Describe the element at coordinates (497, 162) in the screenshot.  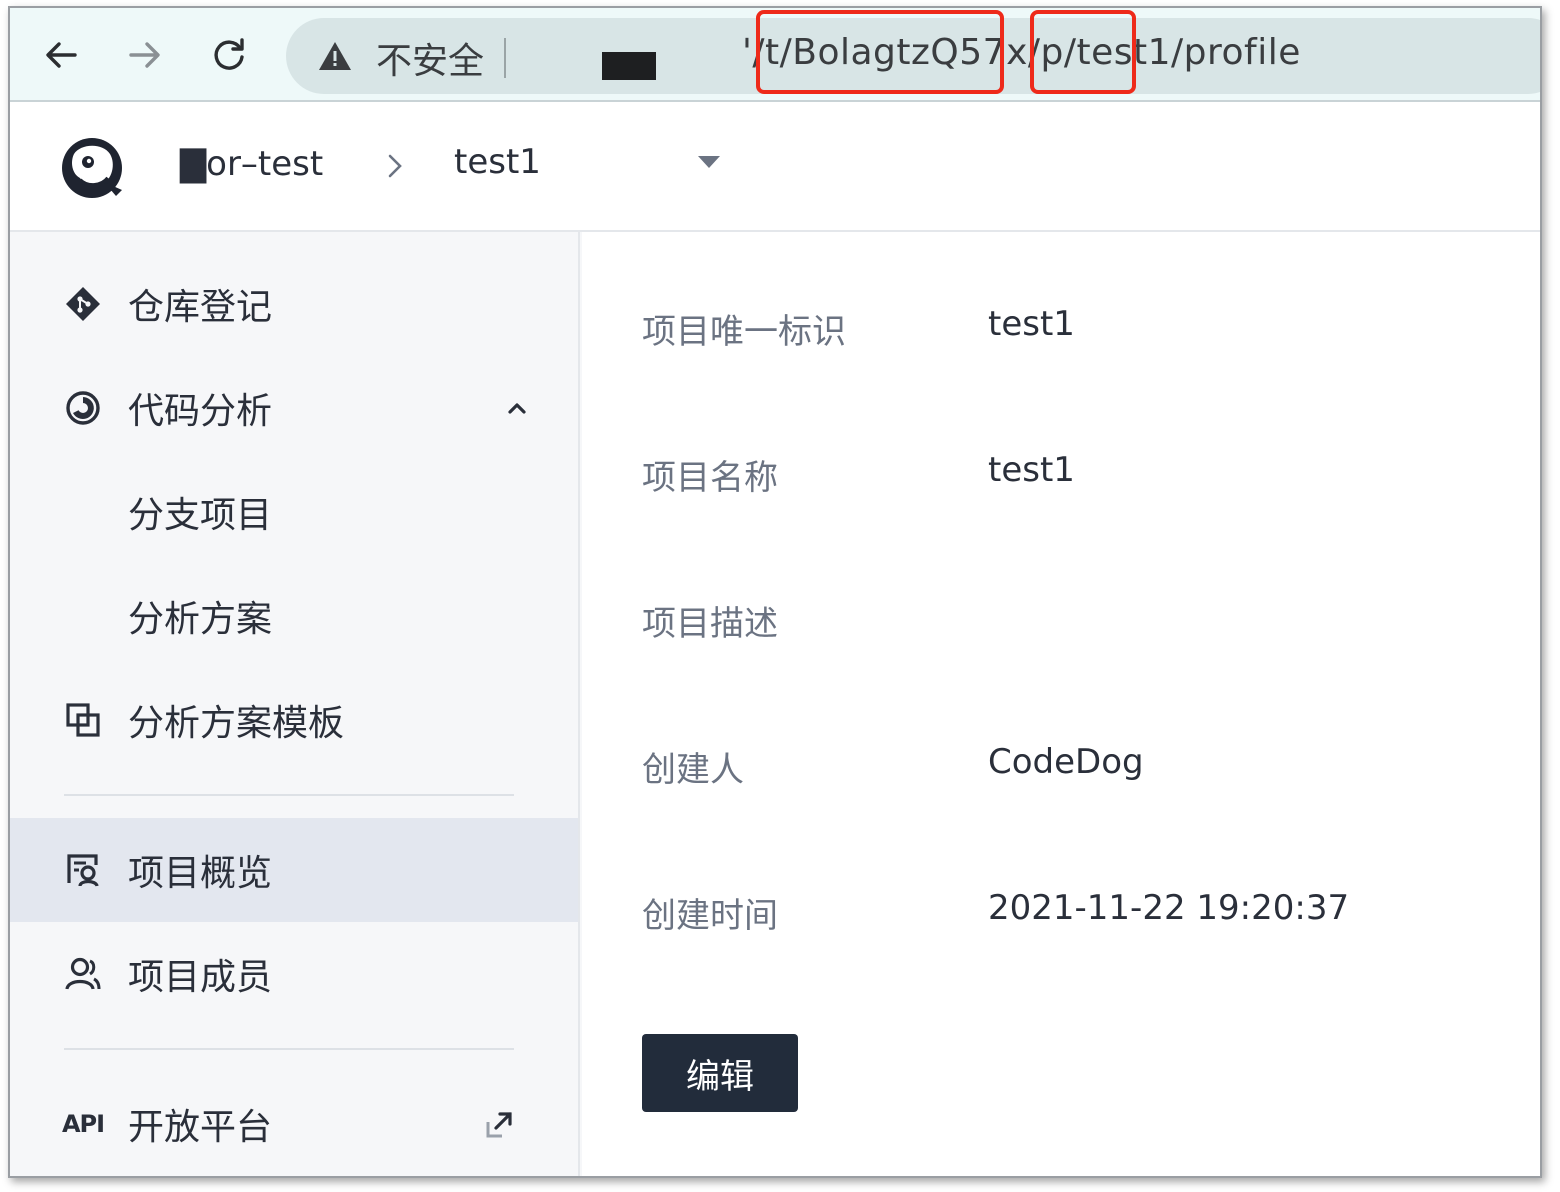
I see `project-selector-label: test1` at that location.